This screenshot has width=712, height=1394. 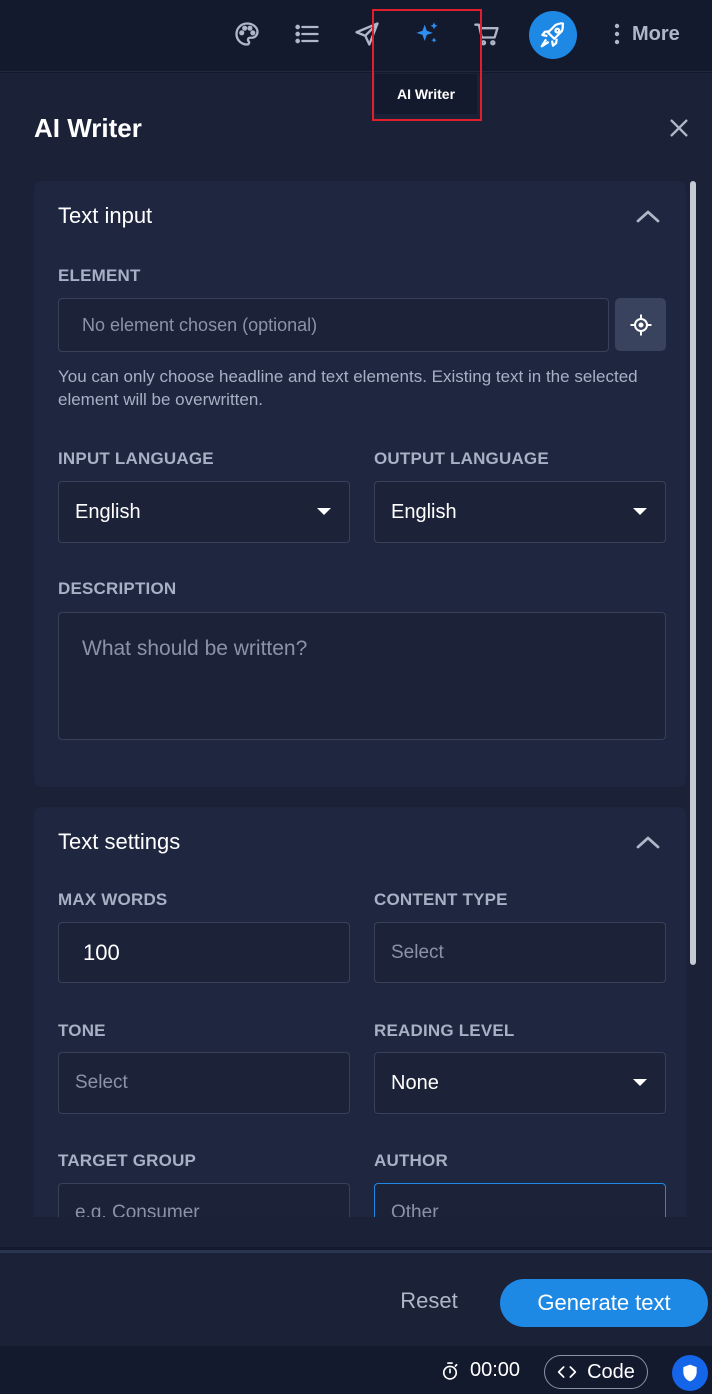 What do you see at coordinates (415, 1082) in the screenshot?
I see `reading-level-value: None` at bounding box center [415, 1082].